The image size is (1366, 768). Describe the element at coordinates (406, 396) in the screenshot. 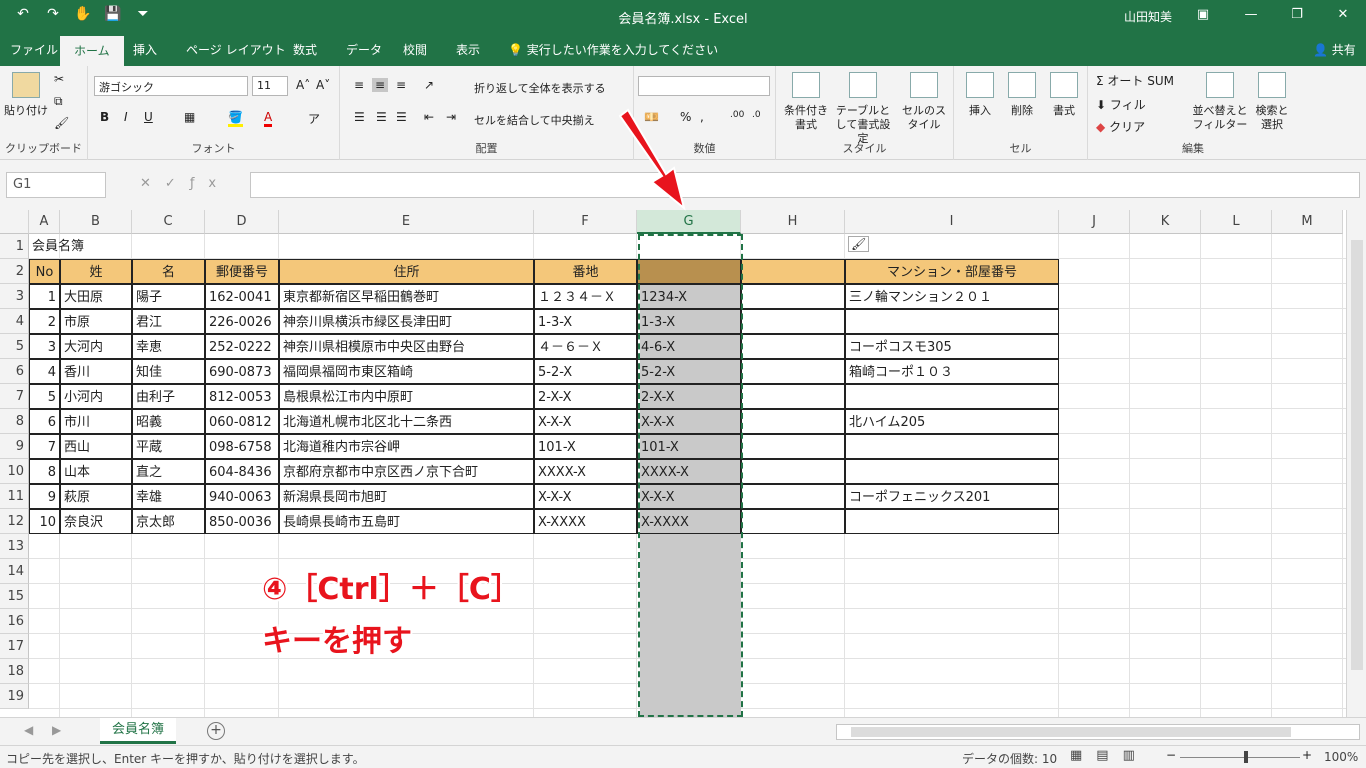

I see `data-cell: 島根県松江市内中原町` at that location.